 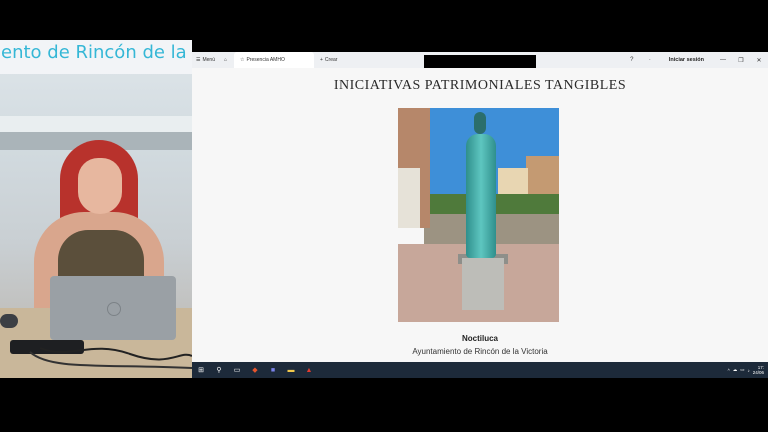 I want to click on presenter-face, so click(x=100, y=186).